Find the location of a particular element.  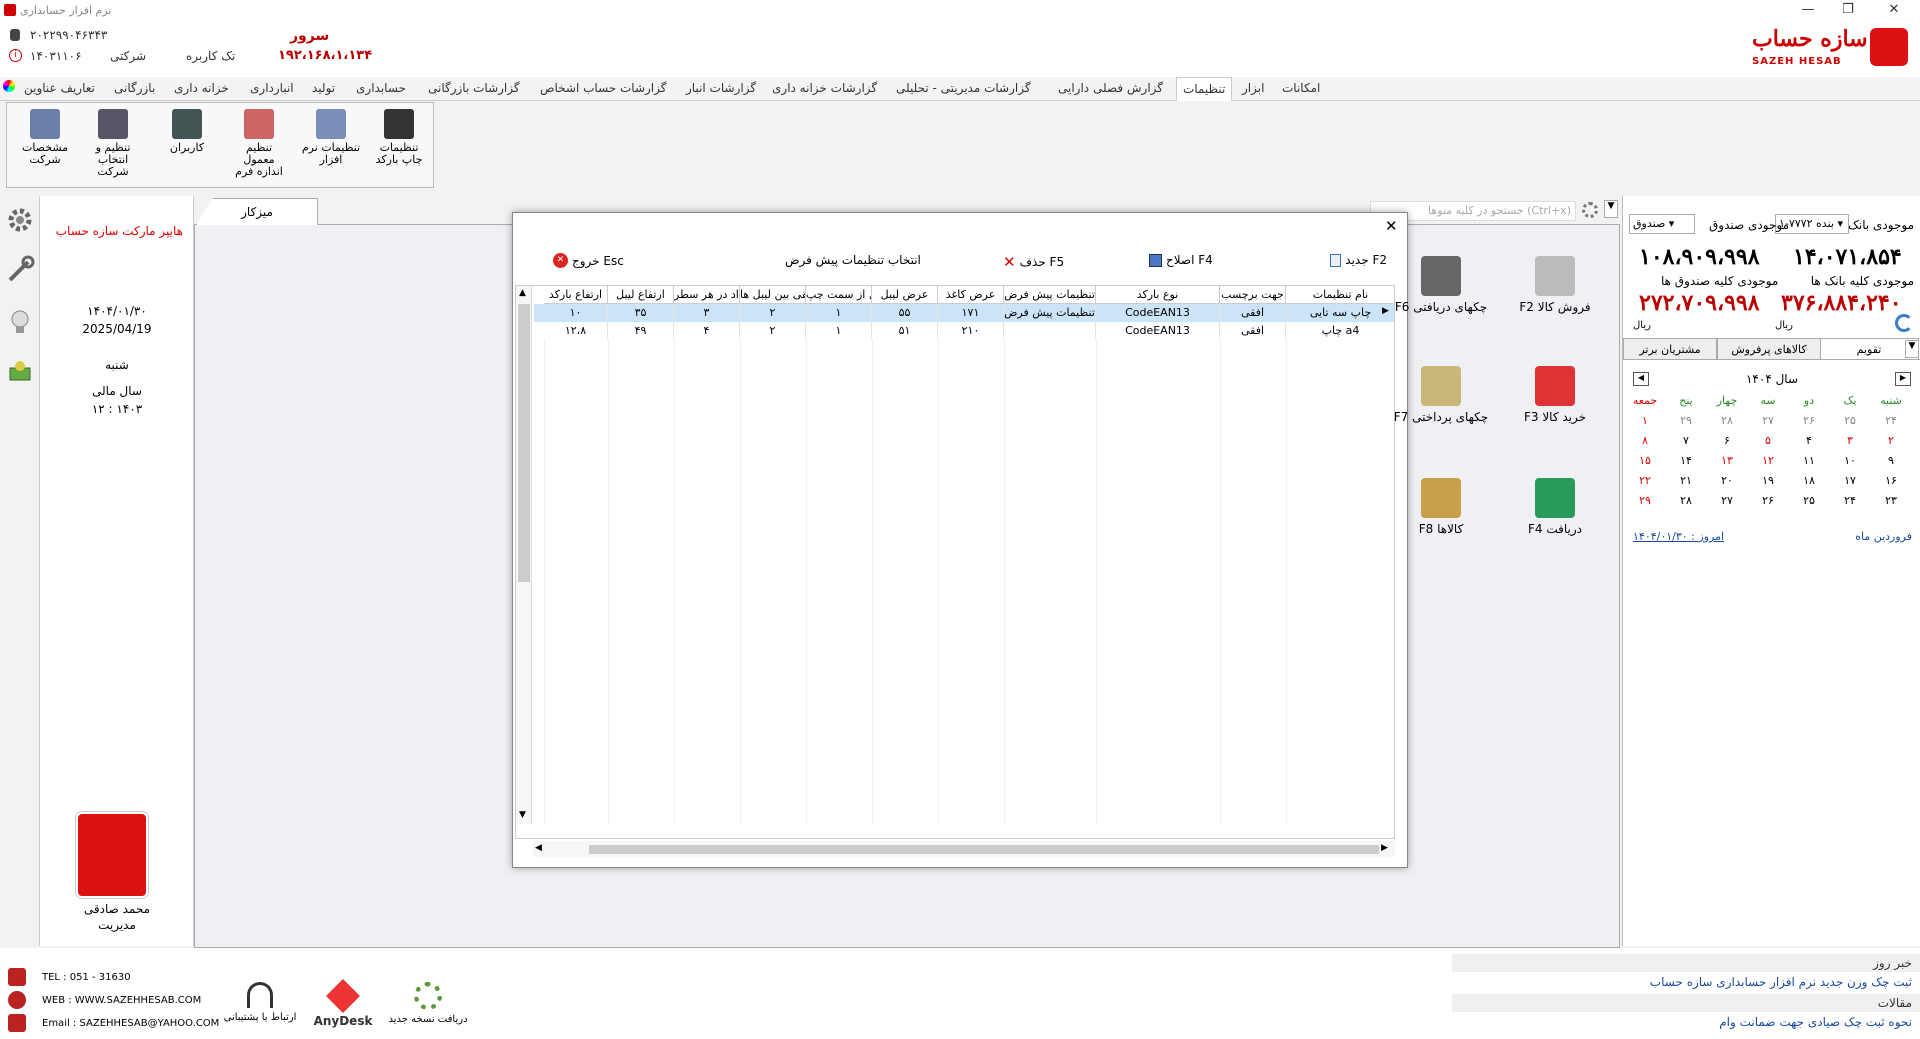

tab-desktop: میزکار is located at coordinates (257, 211).